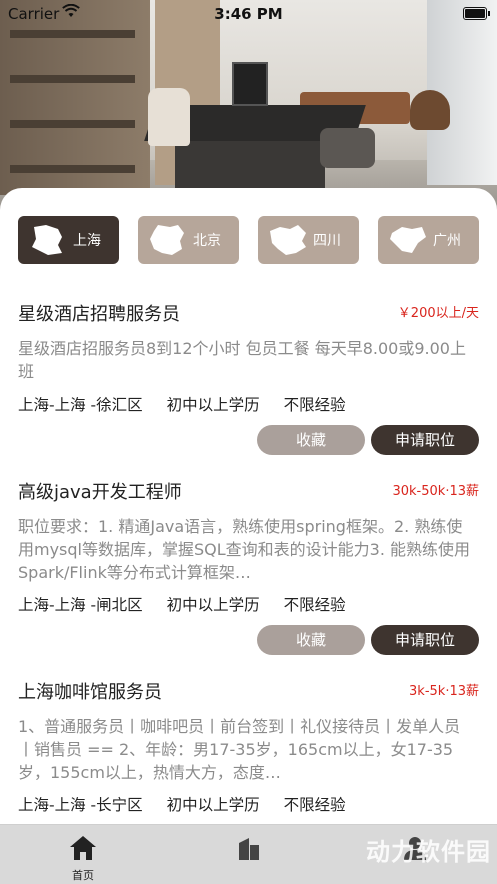 Image resolution: width=497 pixels, height=884 pixels. I want to click on clock: 3:46 PM, so click(248, 14).